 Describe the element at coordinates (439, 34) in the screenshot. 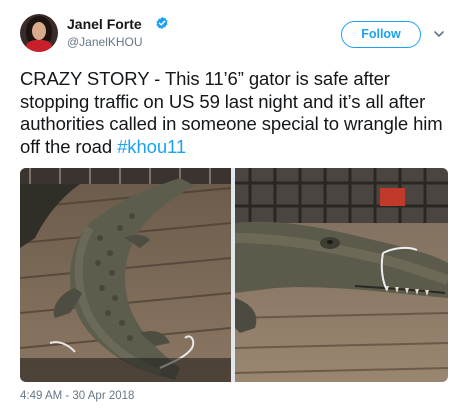

I see `chevron-down-icon` at that location.